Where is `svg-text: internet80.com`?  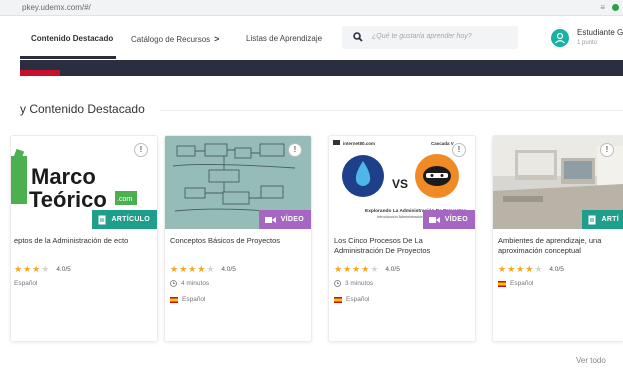
svg-text: internet80.com is located at coordinates (359, 143).